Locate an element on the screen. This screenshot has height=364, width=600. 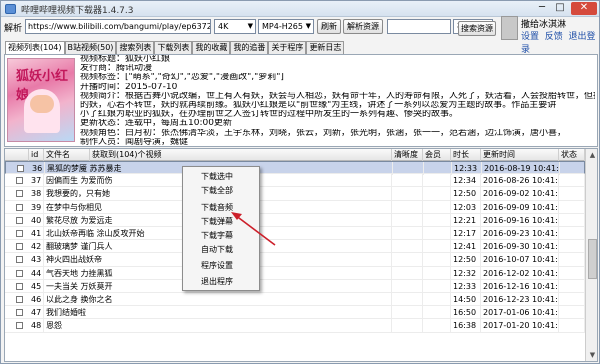
search-input is located at coordinates (419, 26).